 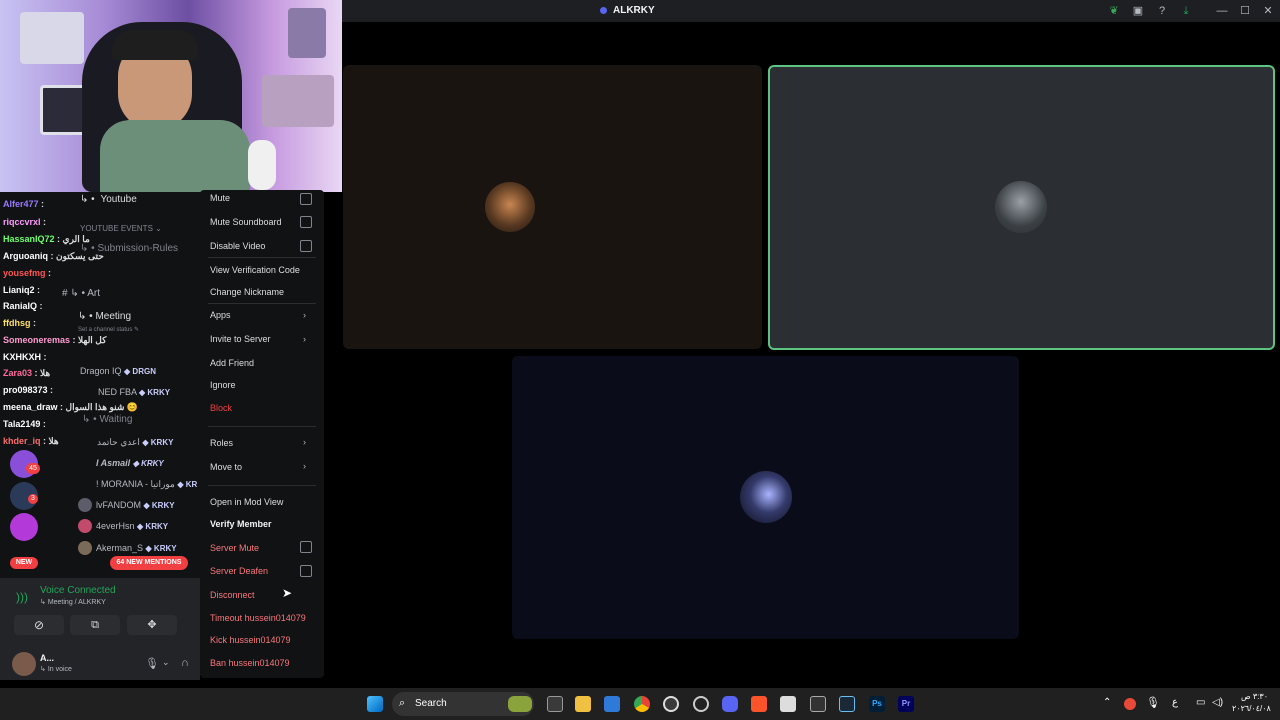 What do you see at coordinates (671, 704) in the screenshot?
I see `obs-icon` at bounding box center [671, 704].